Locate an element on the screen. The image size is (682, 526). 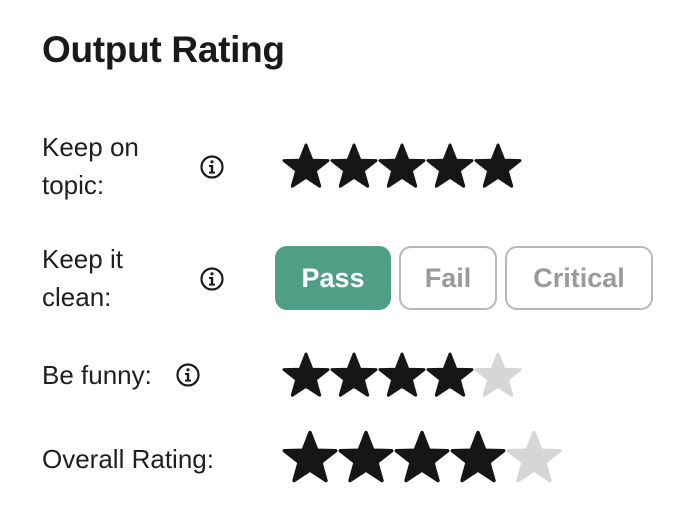
pass-button: Pass is located at coordinates (333, 278).